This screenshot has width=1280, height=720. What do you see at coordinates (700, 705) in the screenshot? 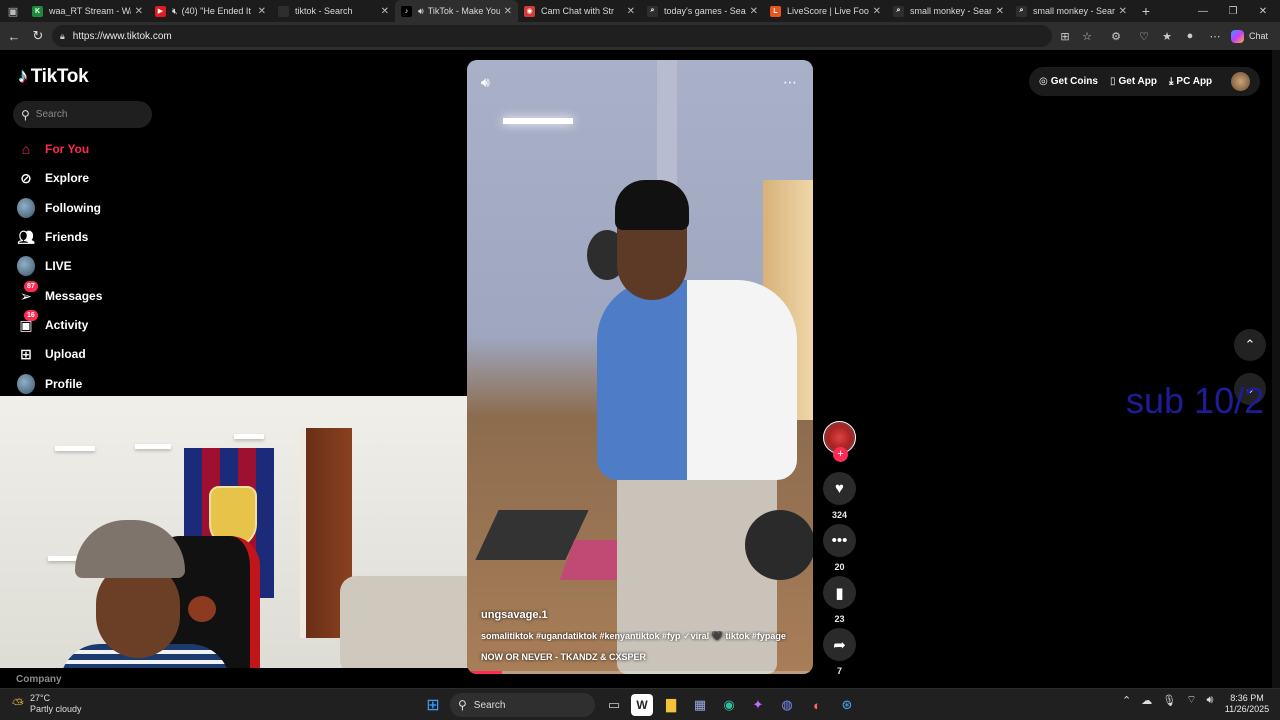
I see `store-icon: ▦` at bounding box center [700, 705].